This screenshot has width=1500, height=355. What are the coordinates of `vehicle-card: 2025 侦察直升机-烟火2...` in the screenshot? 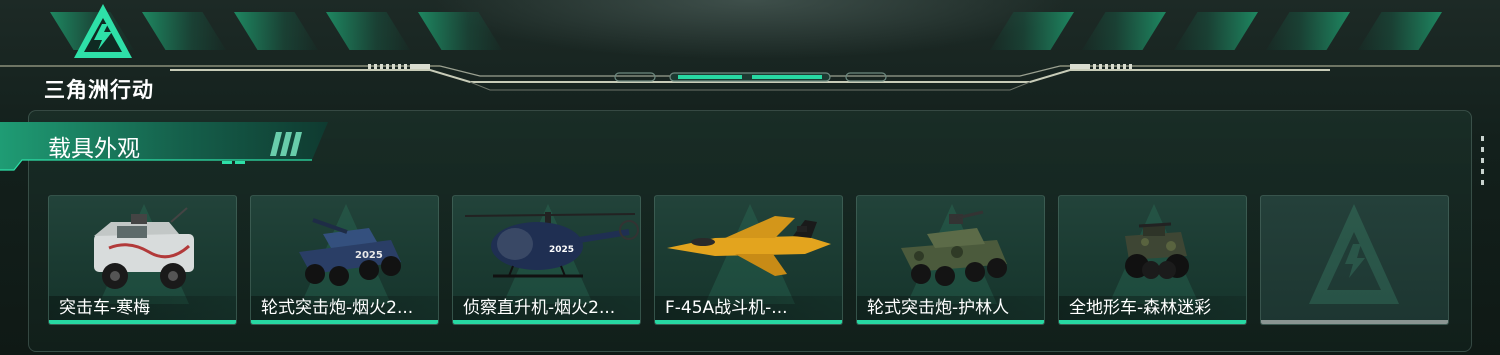 It's located at (546, 260).